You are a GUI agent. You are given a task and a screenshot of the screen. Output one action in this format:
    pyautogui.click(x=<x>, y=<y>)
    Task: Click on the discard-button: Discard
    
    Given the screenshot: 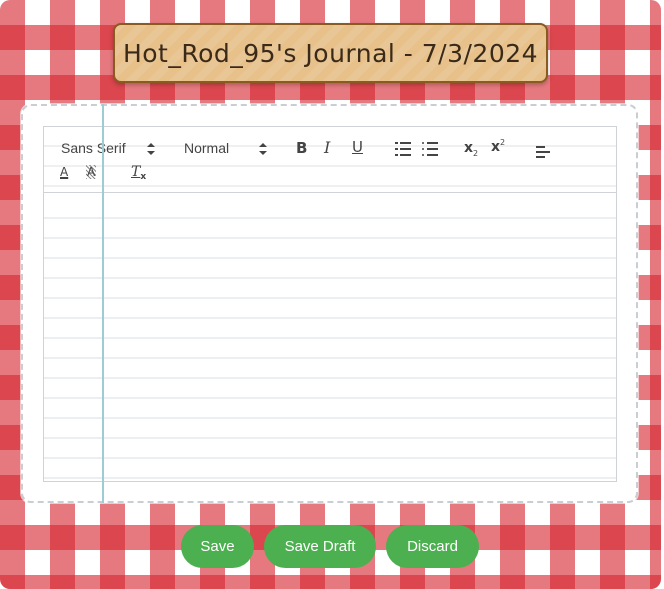 What is the action you would take?
    pyautogui.click(x=432, y=546)
    